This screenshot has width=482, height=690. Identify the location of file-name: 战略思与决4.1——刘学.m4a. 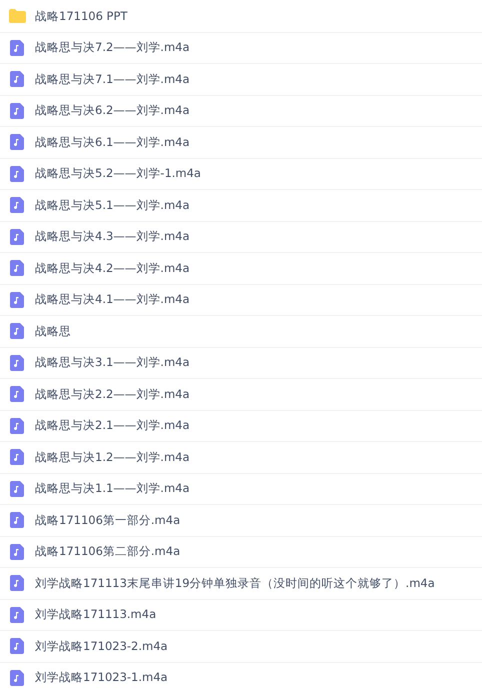
(112, 300).